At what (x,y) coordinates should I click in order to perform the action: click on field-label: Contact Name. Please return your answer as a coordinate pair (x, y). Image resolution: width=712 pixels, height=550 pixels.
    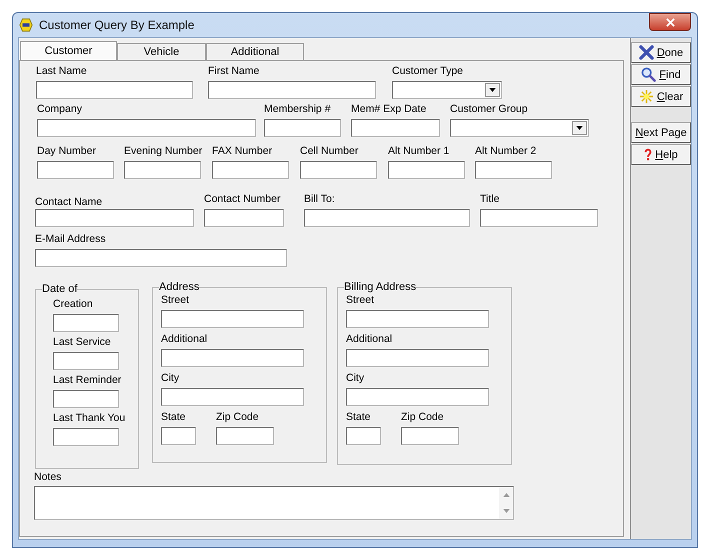
    Looking at the image, I should click on (68, 202).